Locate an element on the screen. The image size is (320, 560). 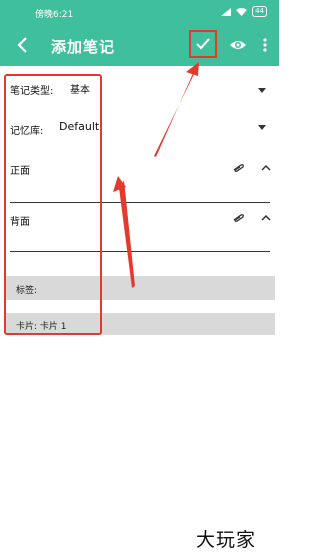
note-type-dropdown-icon is located at coordinates (262, 90).